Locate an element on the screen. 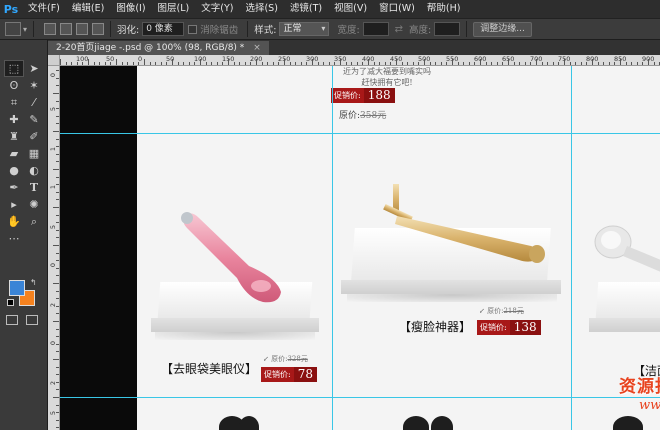  intersect-selection-icon is located at coordinates (98, 29).